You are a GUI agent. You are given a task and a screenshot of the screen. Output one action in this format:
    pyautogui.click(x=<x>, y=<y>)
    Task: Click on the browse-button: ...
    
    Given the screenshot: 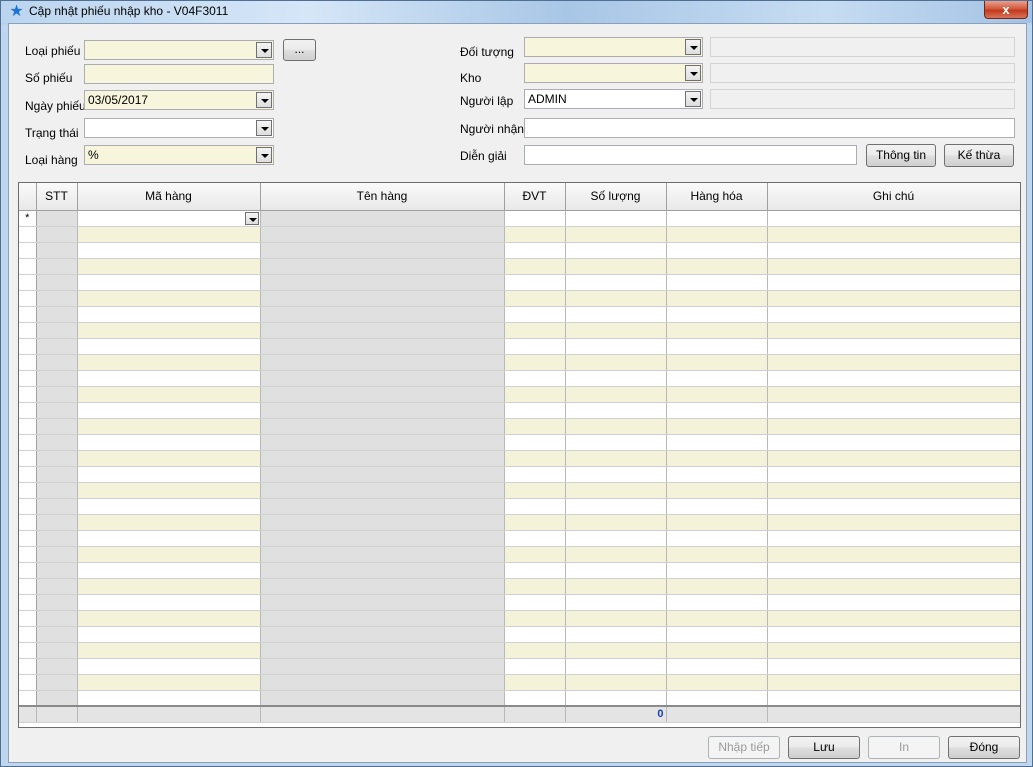 What is the action you would take?
    pyautogui.click(x=299, y=50)
    